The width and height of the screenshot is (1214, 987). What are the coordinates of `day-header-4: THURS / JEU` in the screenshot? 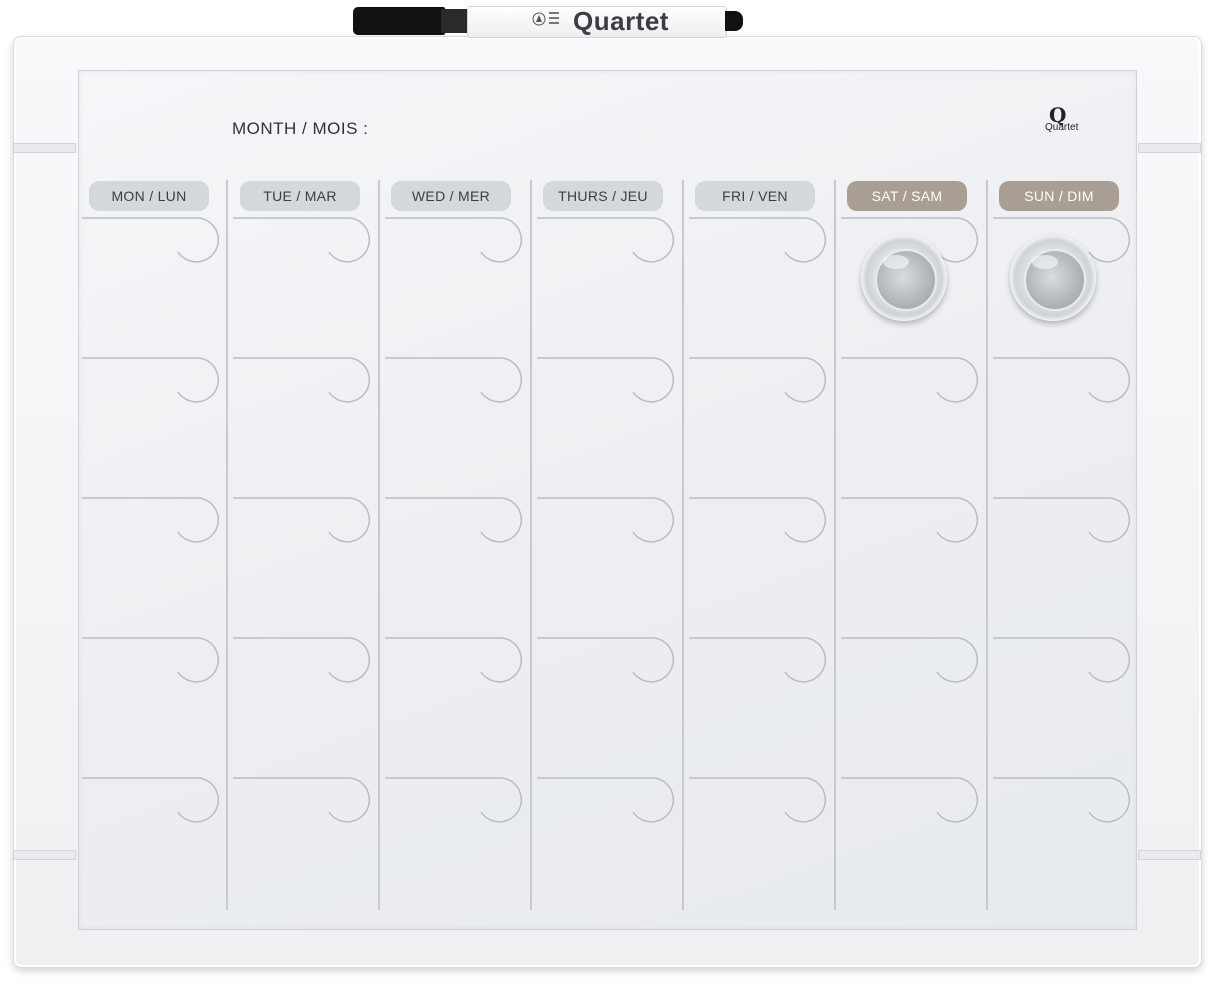 It's located at (603, 196).